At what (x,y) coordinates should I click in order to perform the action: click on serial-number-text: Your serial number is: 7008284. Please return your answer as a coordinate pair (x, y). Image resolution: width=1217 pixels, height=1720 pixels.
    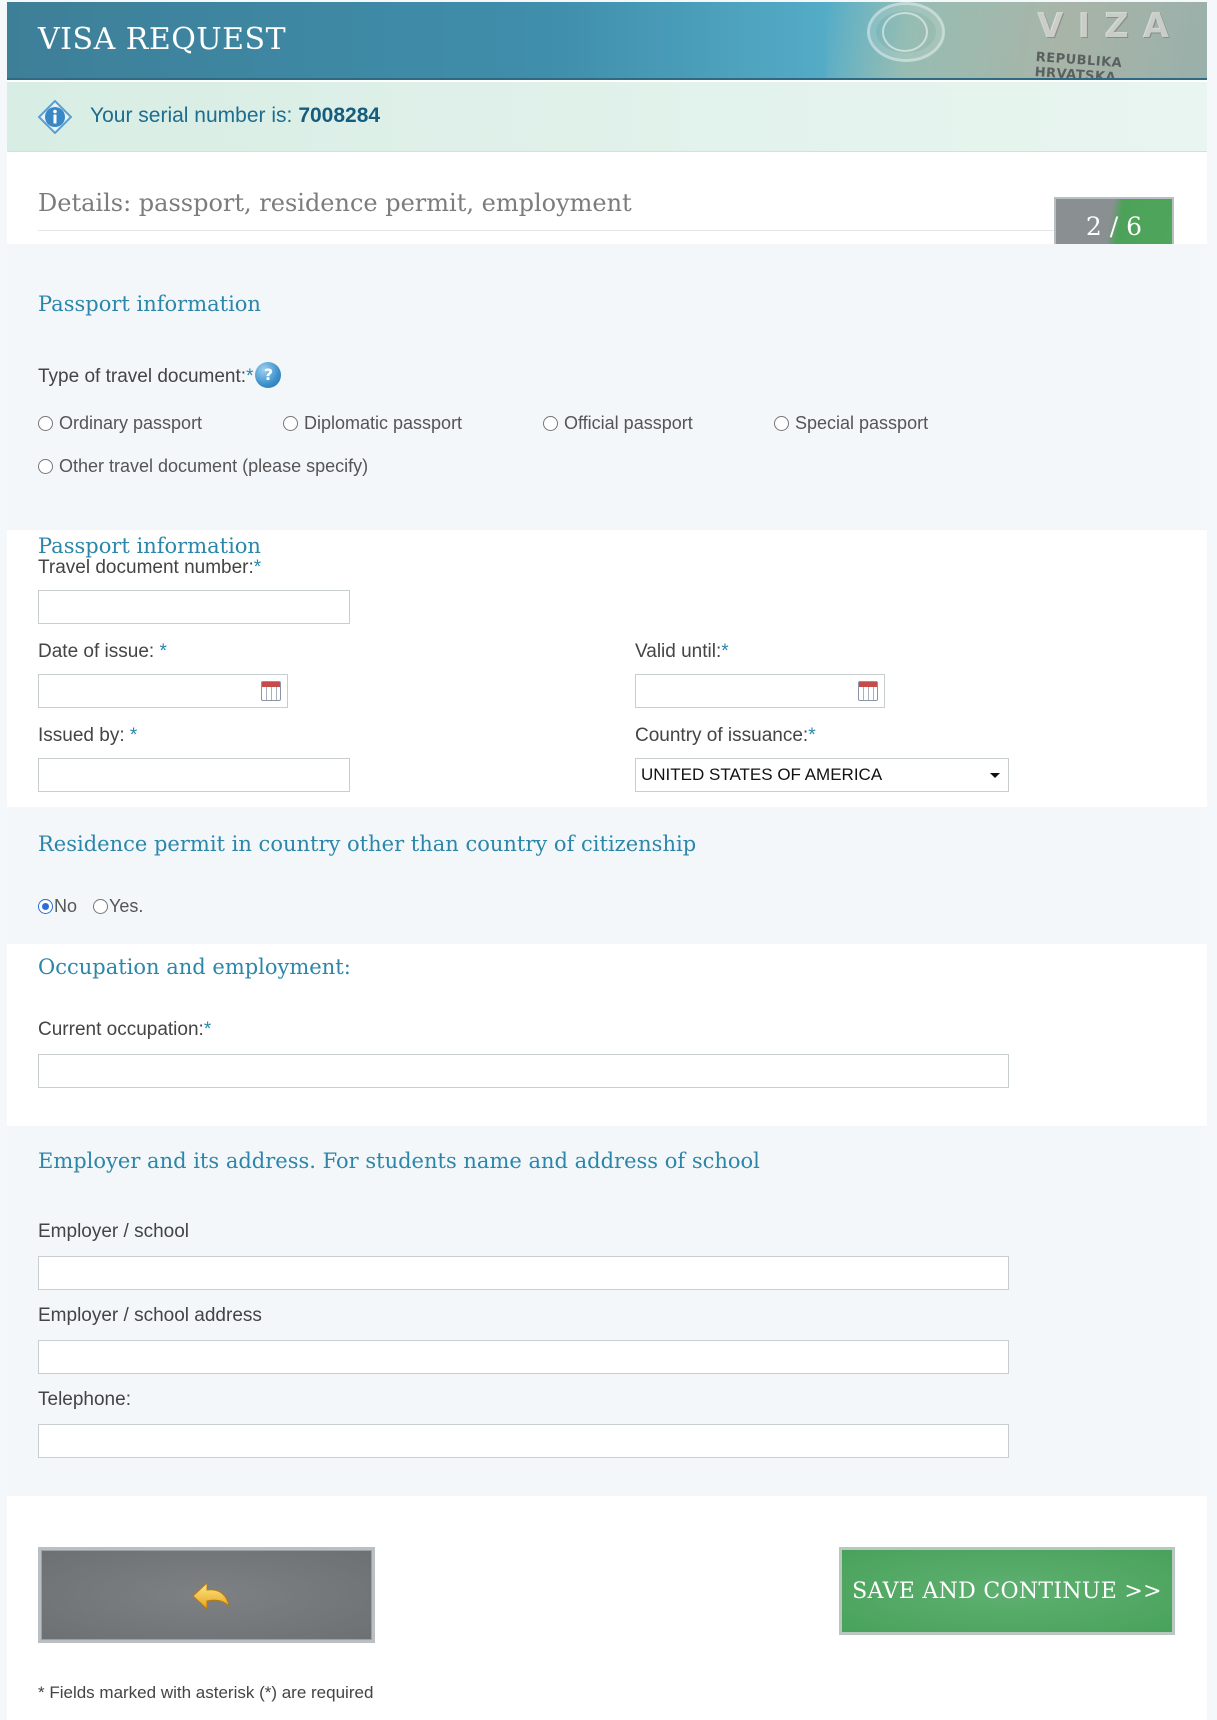
    Looking at the image, I should click on (235, 116).